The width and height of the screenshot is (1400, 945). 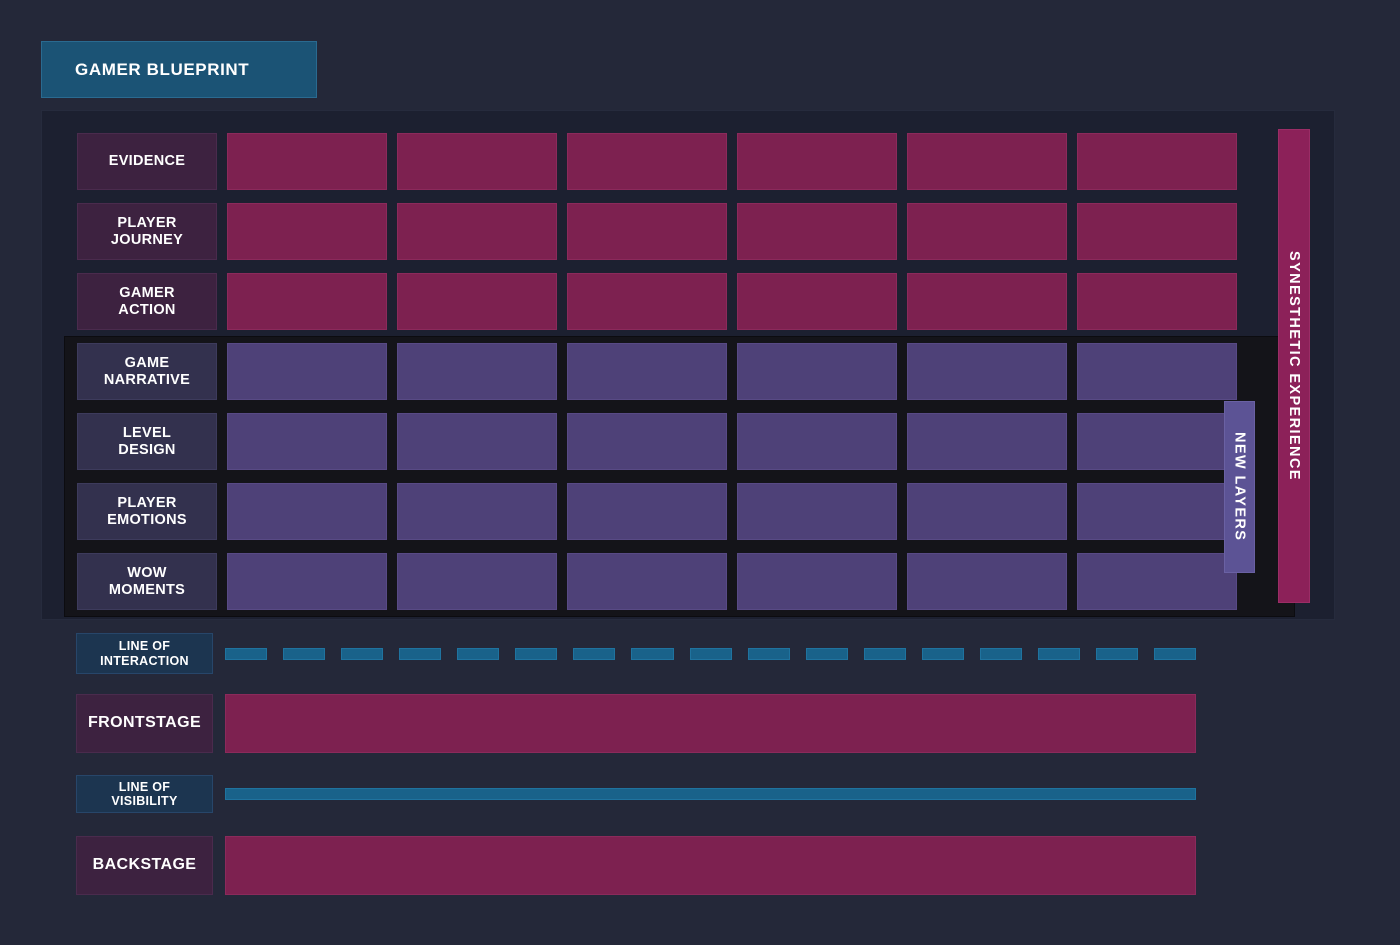 What do you see at coordinates (179, 69) in the screenshot?
I see `page-title: GAMER BLUEPRINT` at bounding box center [179, 69].